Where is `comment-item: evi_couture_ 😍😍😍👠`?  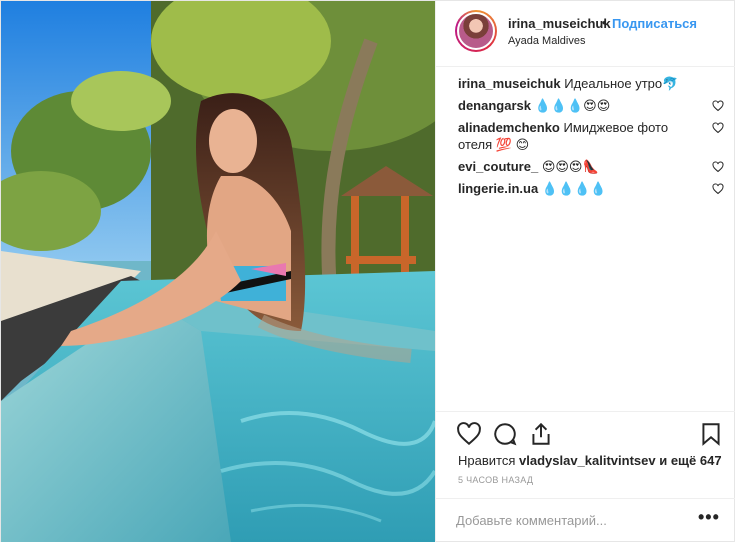
comment-item: evi_couture_ 😍😍😍👠 is located at coordinates (593, 166).